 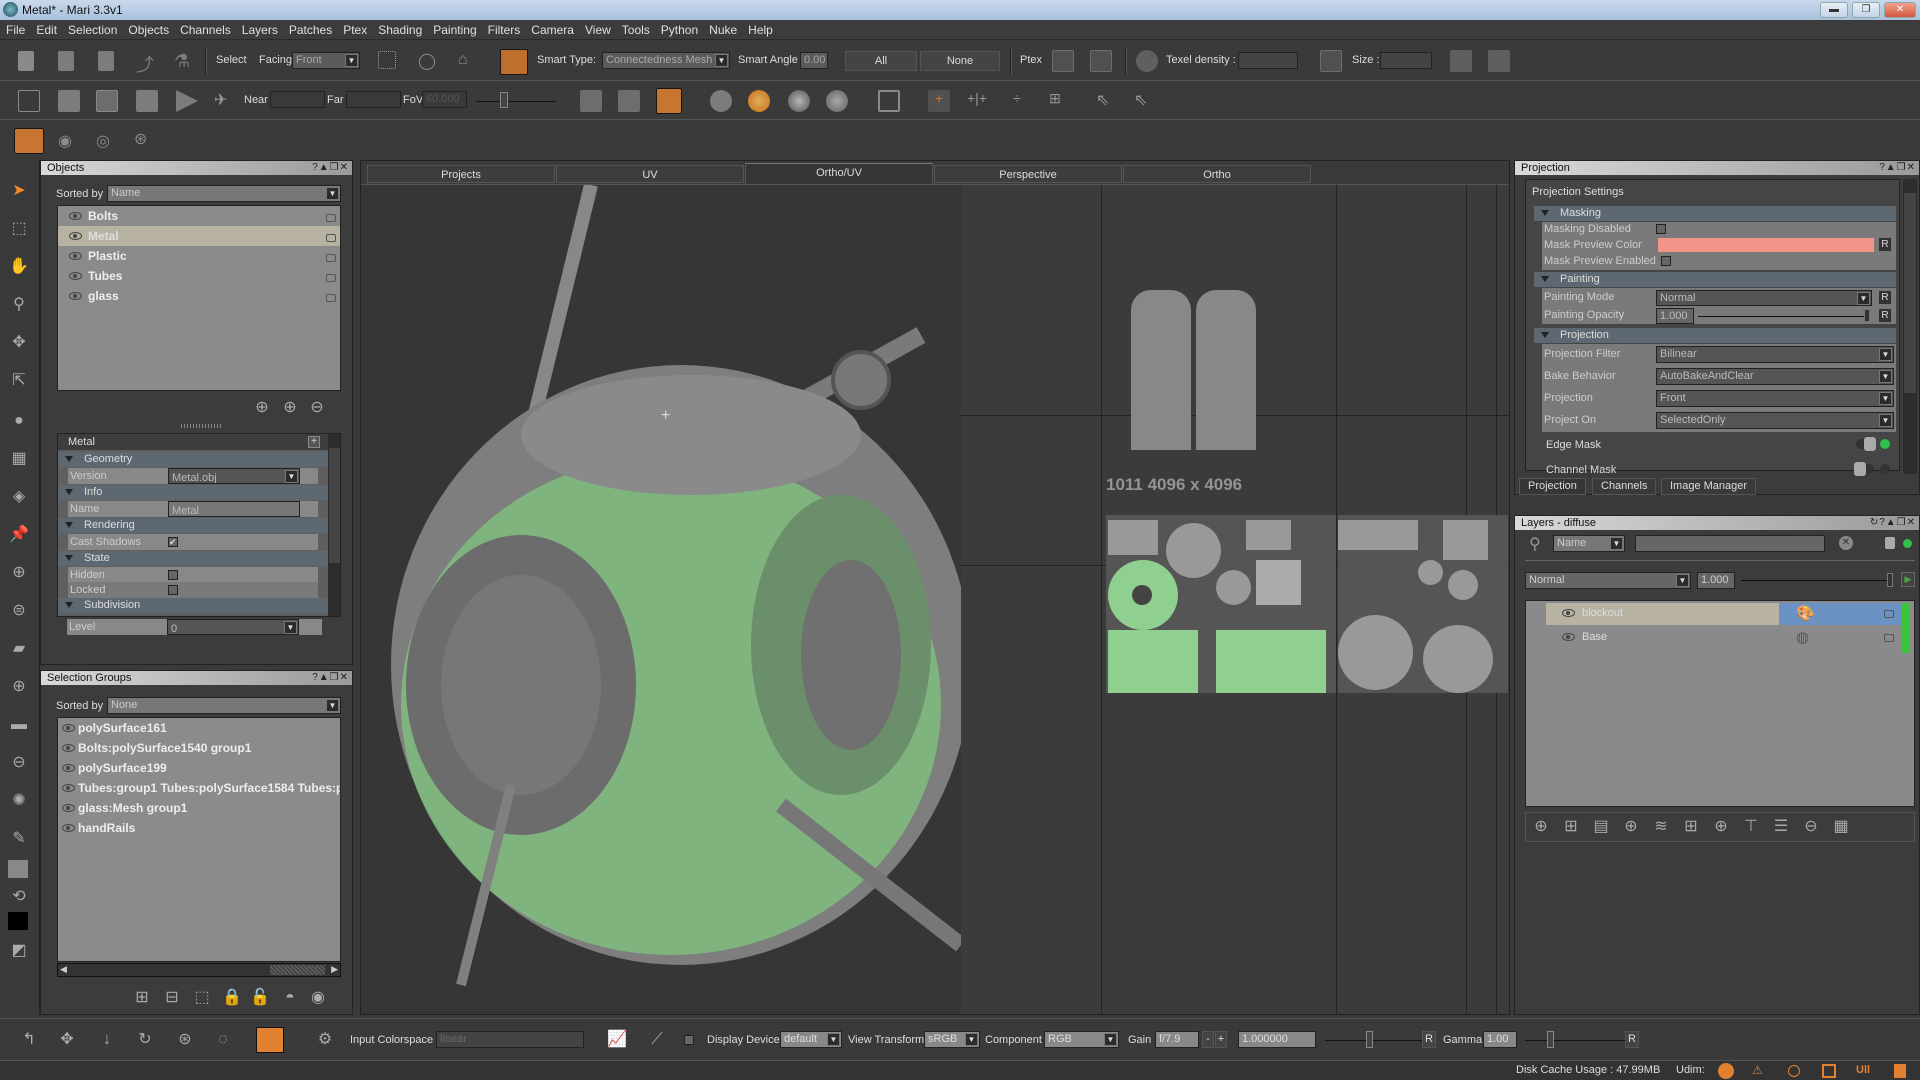 I want to click on lit-shading-icon, so click(x=759, y=101).